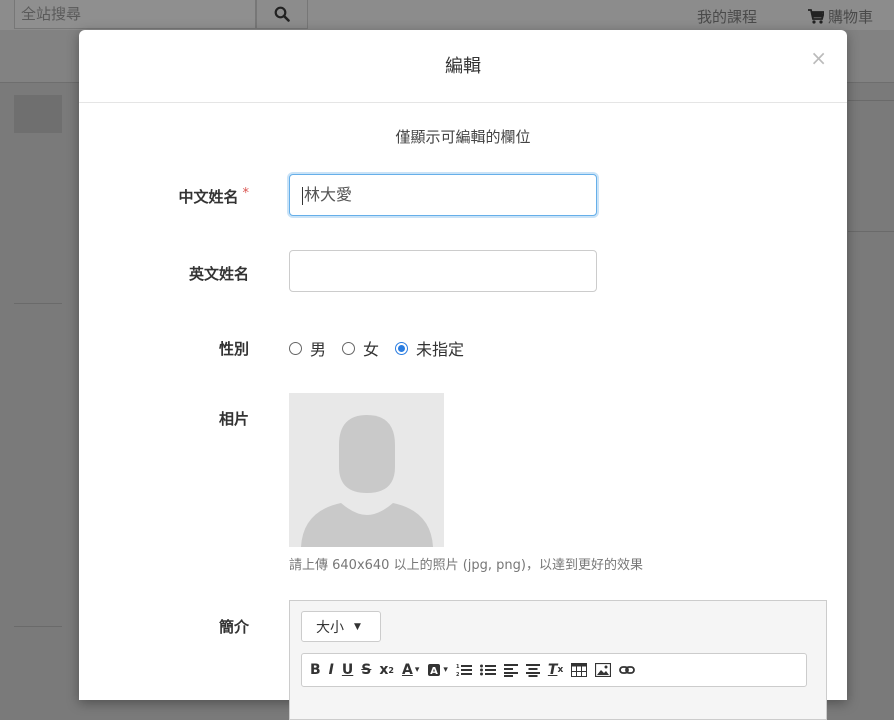 Image resolution: width=894 pixels, height=720 pixels. I want to click on modal-title: 編輯, so click(463, 66).